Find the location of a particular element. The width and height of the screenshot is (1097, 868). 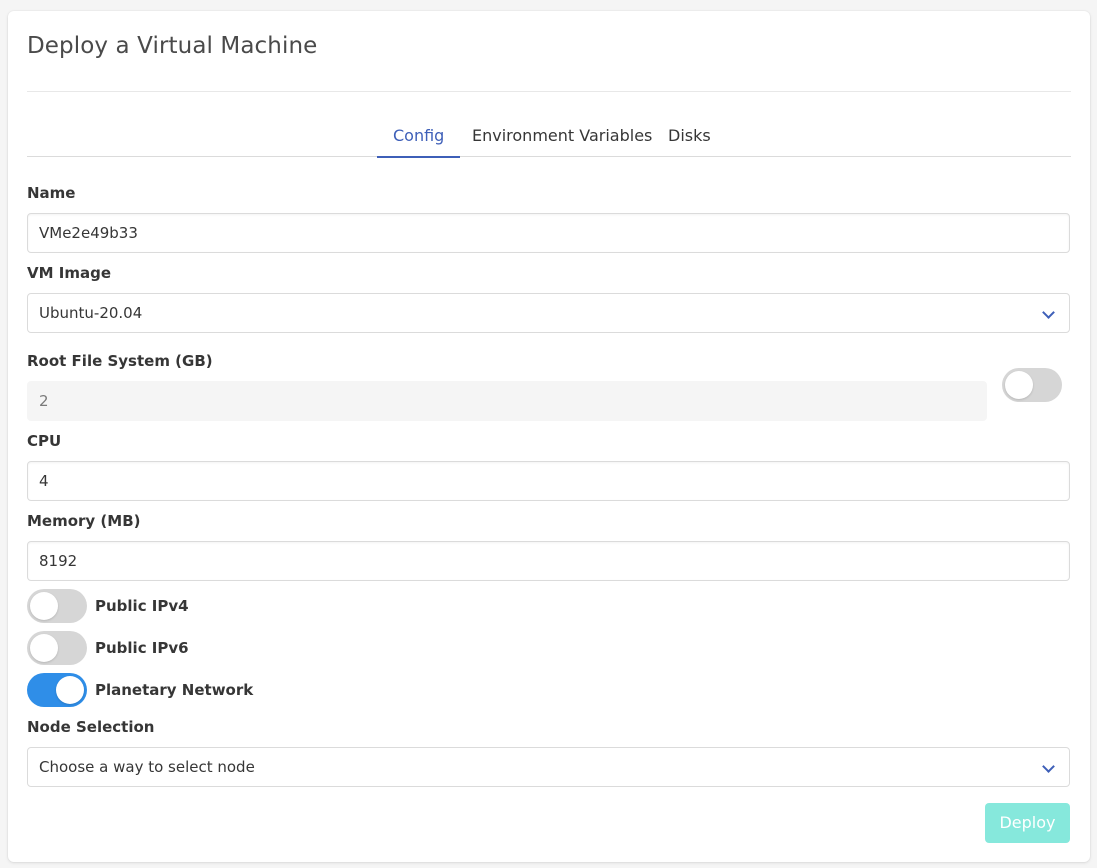

public-ipv4-toggle is located at coordinates (57, 606).